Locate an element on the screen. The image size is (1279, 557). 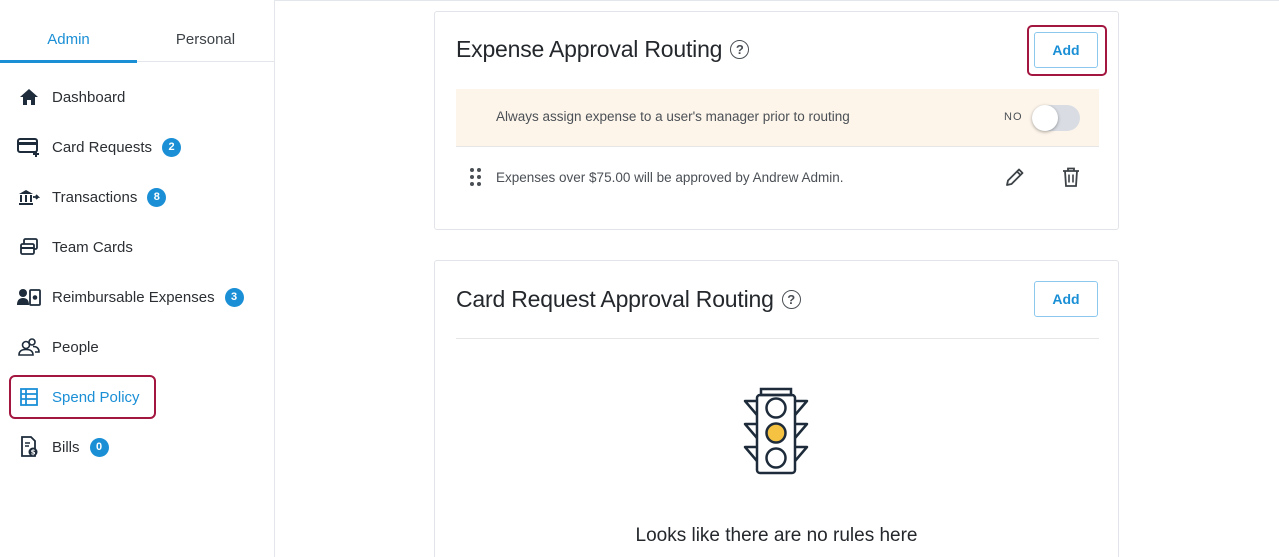
transactions-icon is located at coordinates (29, 197).